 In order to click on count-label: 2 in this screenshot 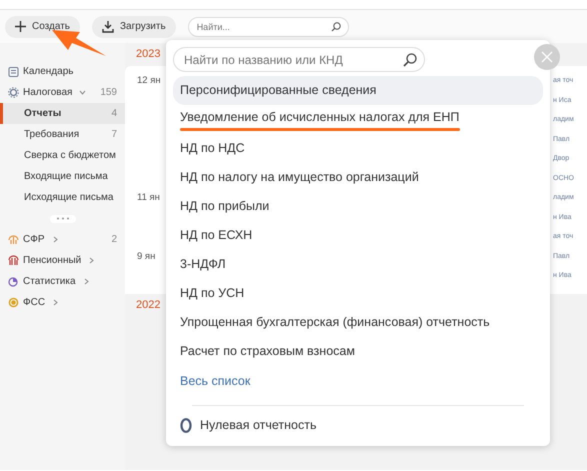, I will do `click(114, 240)`.